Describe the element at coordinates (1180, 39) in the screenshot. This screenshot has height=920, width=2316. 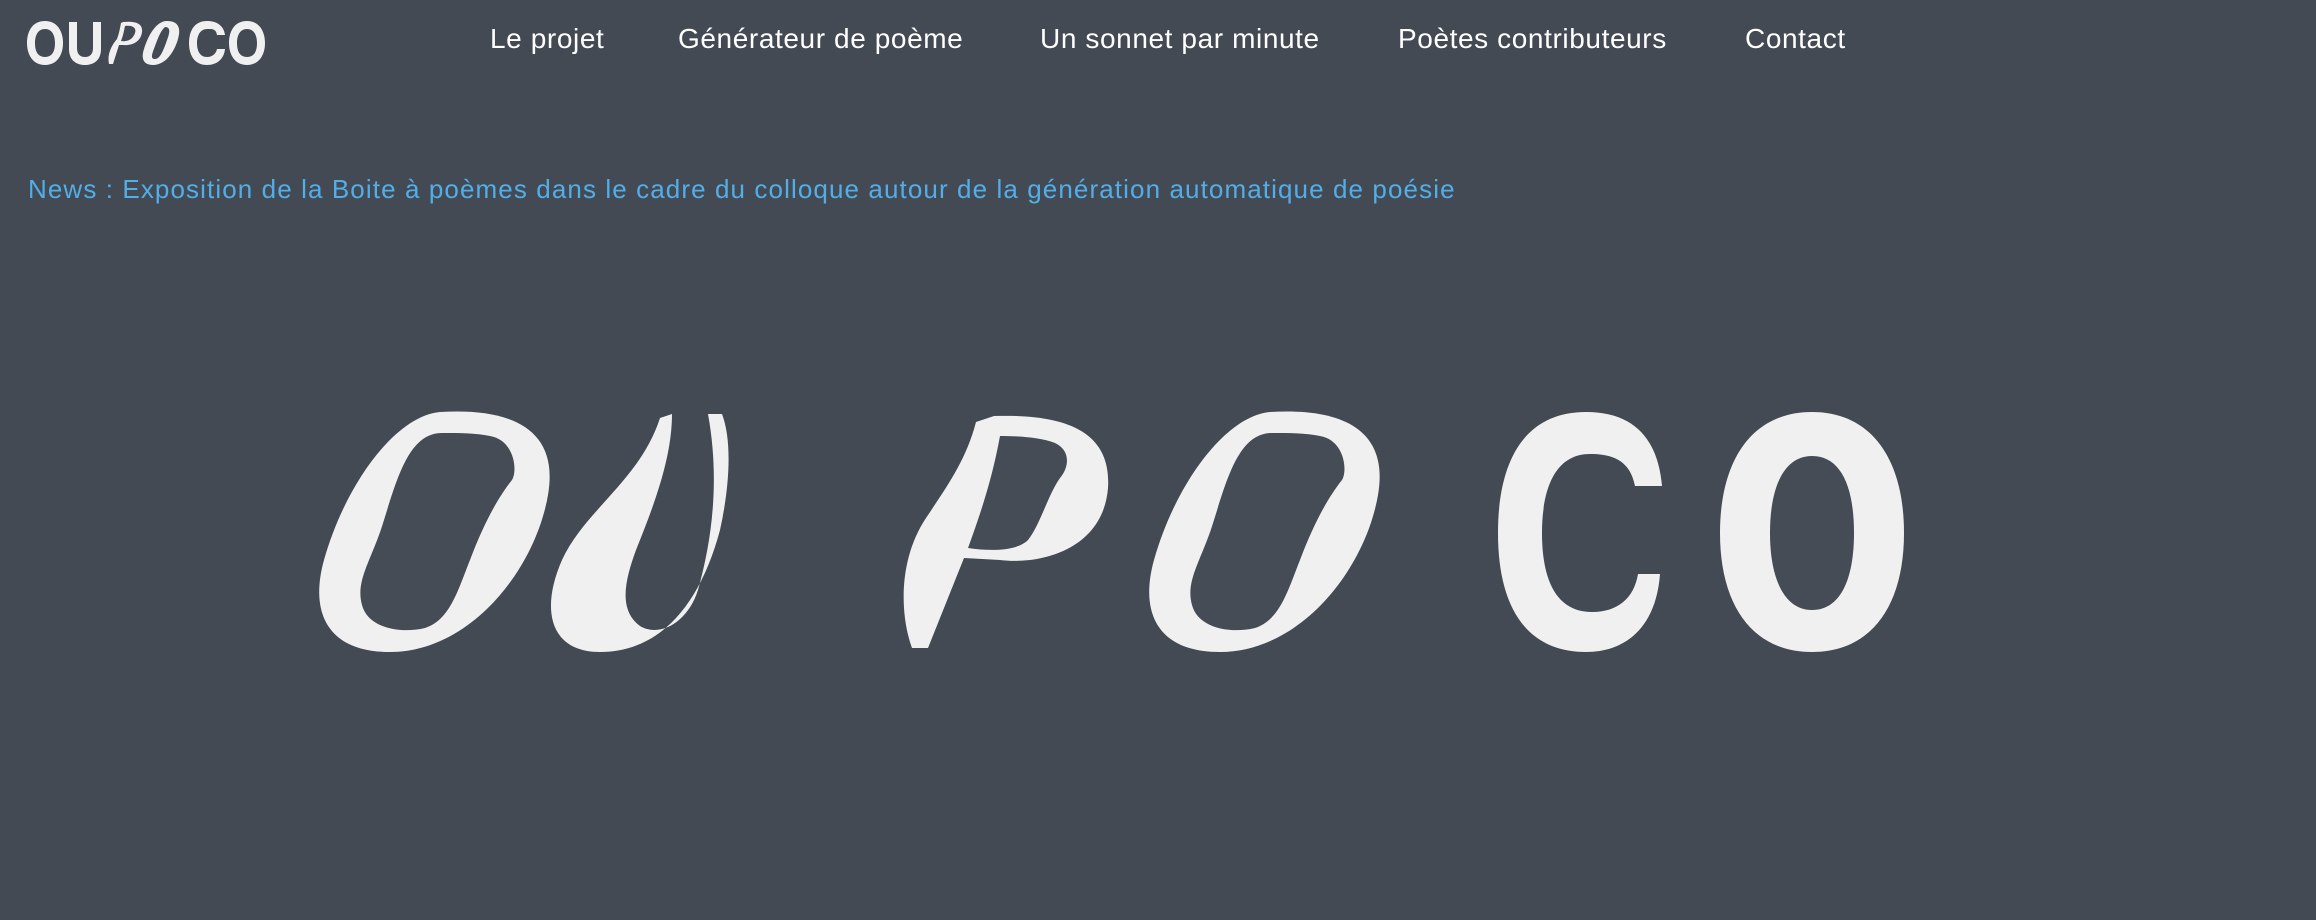
I see `nav-item-sonnet-par-minute: Un sonnet par minute` at that location.